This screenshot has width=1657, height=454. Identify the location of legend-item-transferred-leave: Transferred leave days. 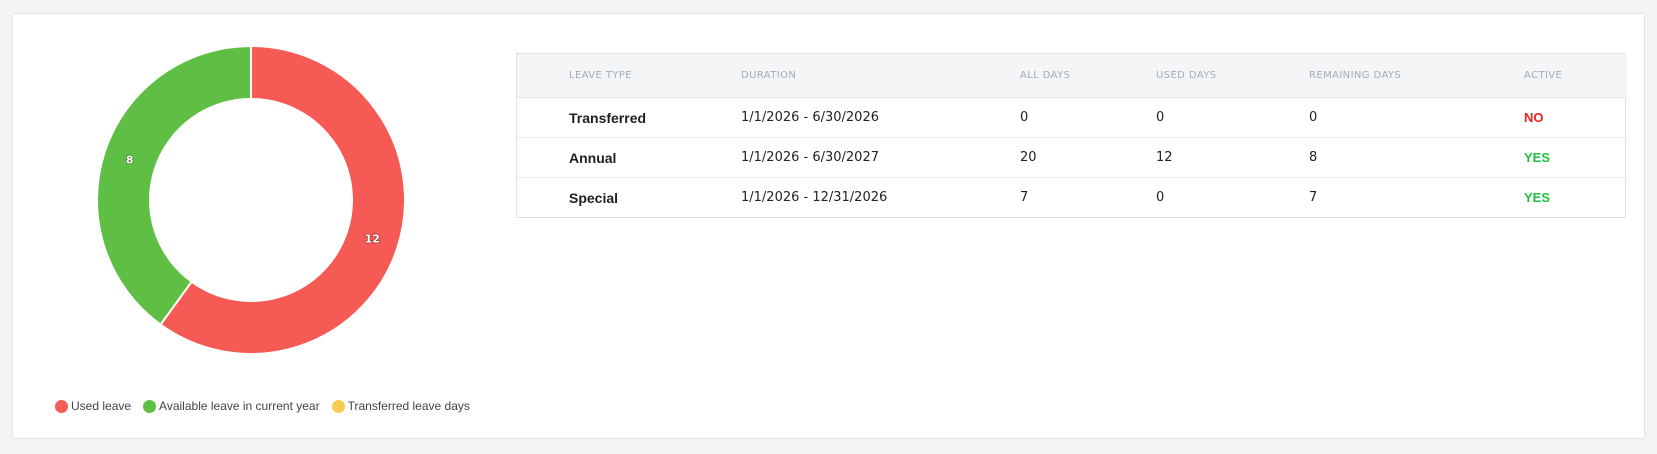
(400, 406).